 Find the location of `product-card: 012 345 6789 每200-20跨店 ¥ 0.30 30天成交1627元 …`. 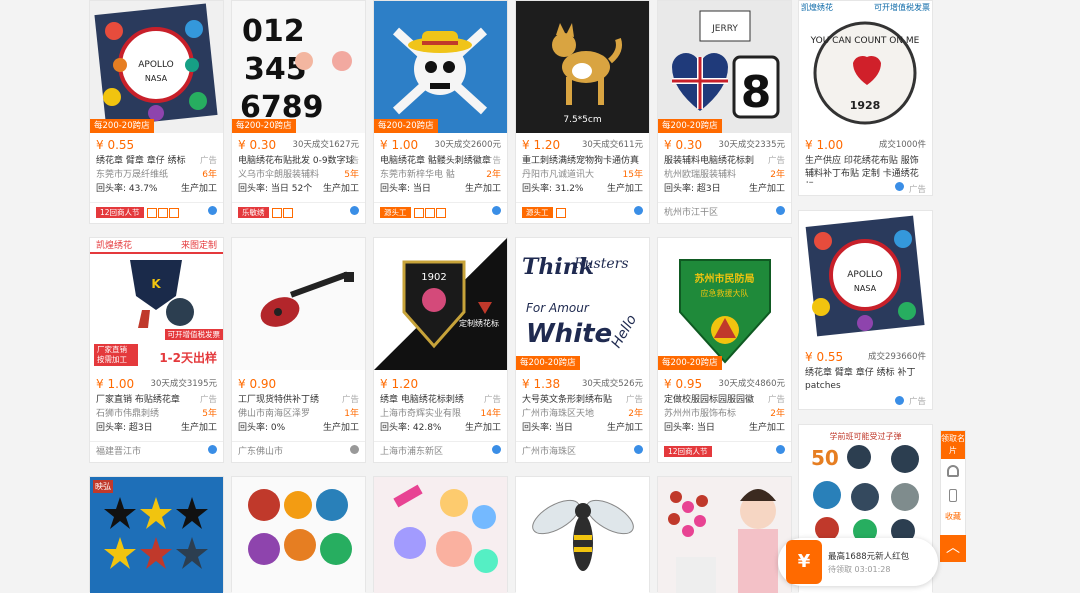

product-card: 012 345 6789 每200-20跨店 ¥ 0.30 30天成交1627元 … is located at coordinates (298, 112).